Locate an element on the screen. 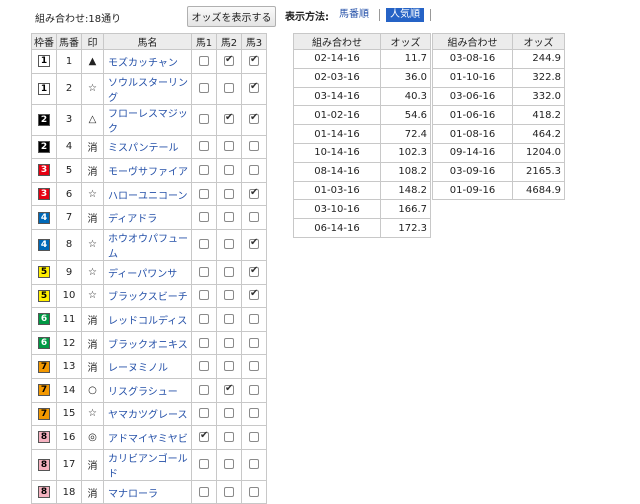 The image size is (640, 504). horse-row: 4 7 消ディアドラ is located at coordinates (149, 217).